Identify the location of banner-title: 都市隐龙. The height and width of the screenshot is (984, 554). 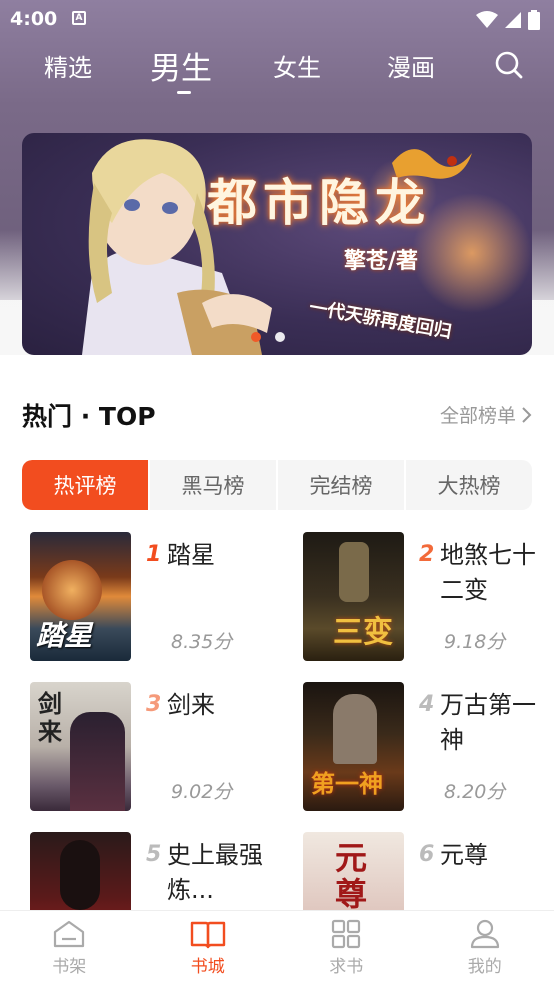
(319, 202).